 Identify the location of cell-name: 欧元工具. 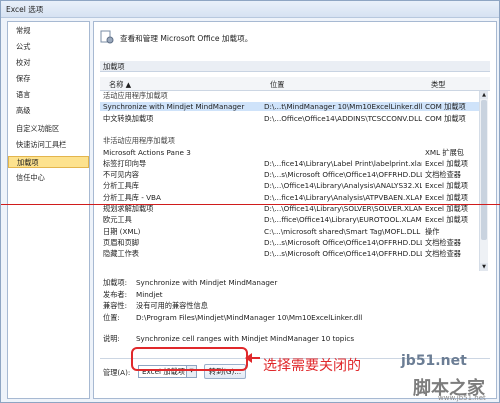
(117, 220).